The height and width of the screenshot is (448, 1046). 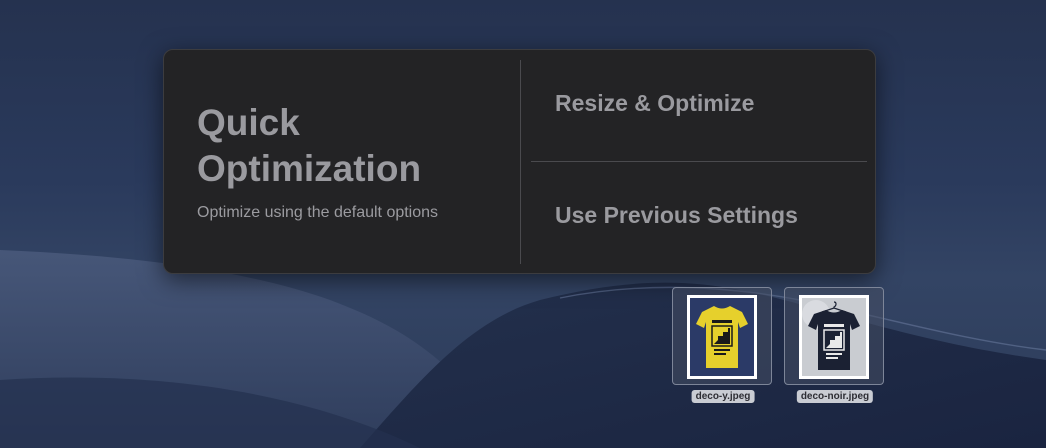 I want to click on use-previous-settings-drop-zone: Use Previous Settings, so click(x=698, y=217).